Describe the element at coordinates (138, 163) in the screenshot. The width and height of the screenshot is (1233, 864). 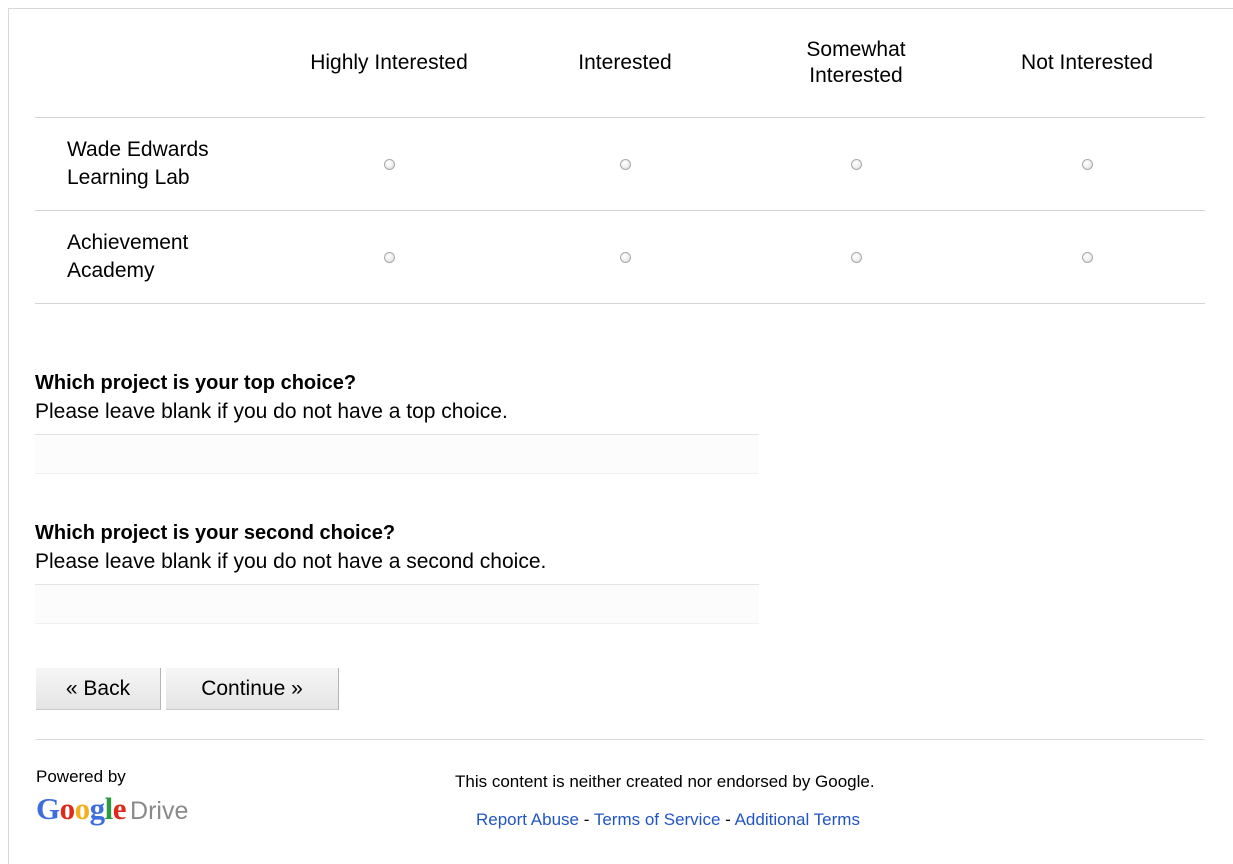
I see `row-label-text: Wade Edwards Learning Lab` at that location.